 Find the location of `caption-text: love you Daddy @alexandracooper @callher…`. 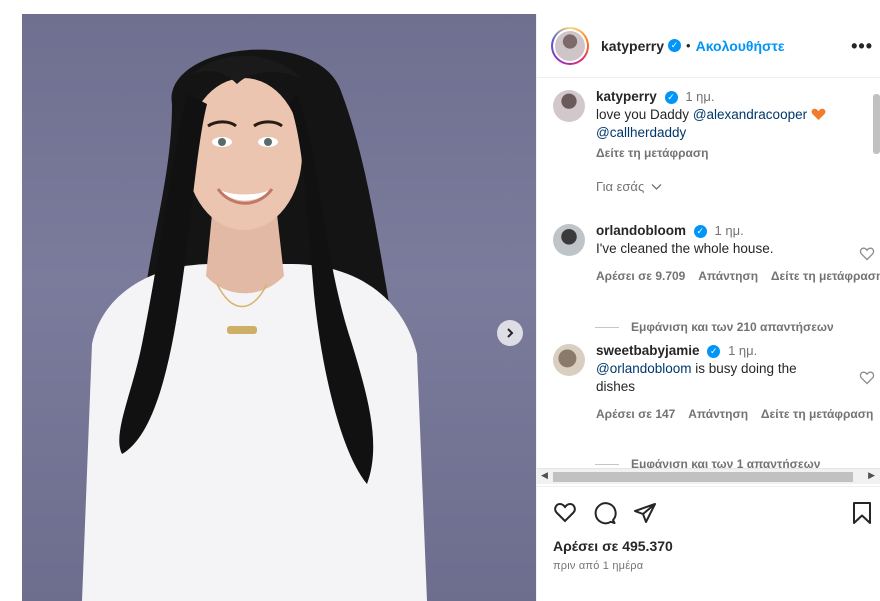

caption-text: love you Daddy @alexandracooper @callher… is located at coordinates (736, 124).